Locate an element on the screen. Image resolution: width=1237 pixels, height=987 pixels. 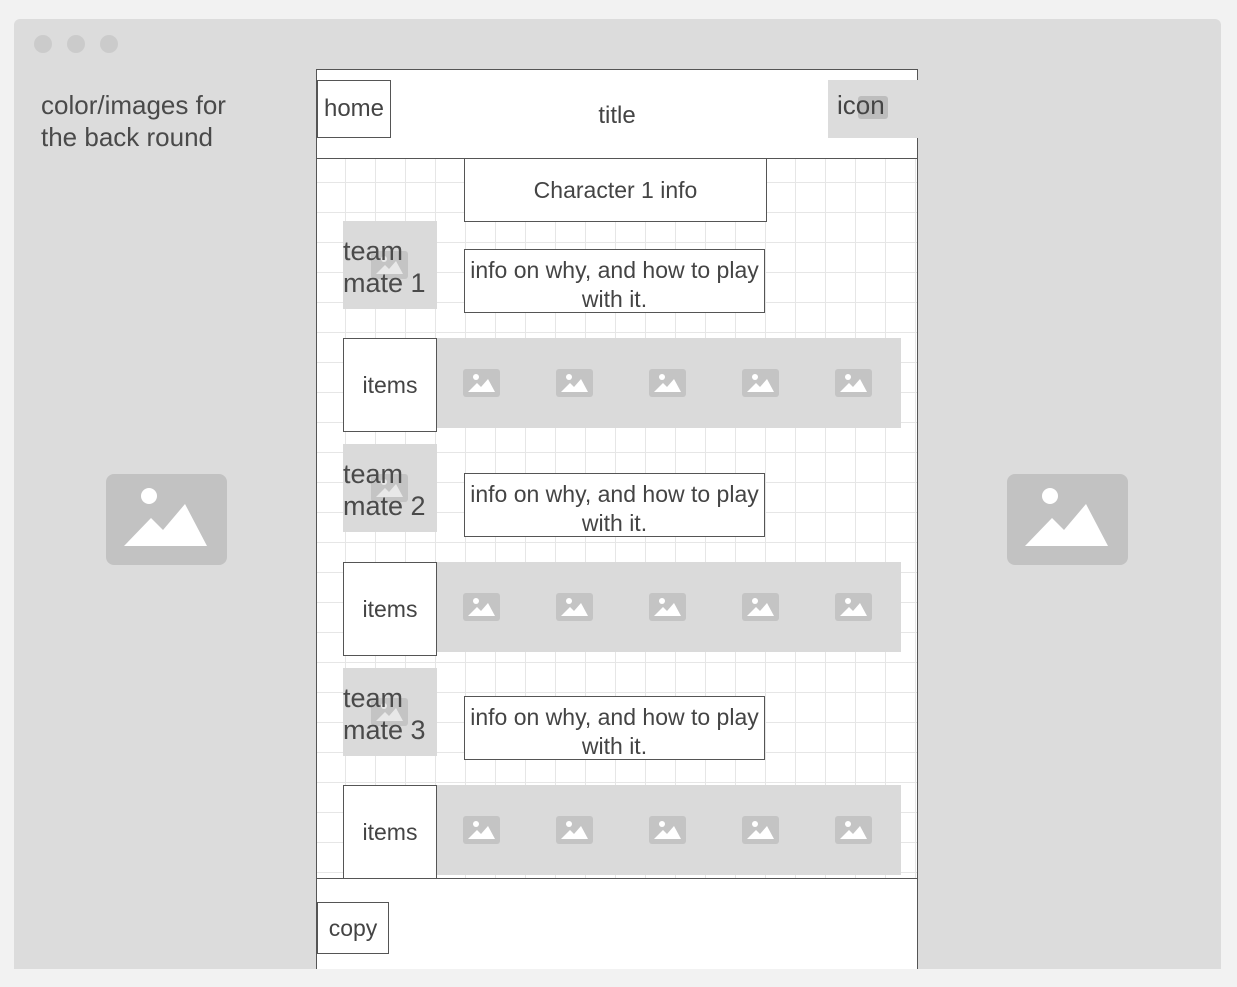
icon-label: icon is located at coordinates (861, 105).